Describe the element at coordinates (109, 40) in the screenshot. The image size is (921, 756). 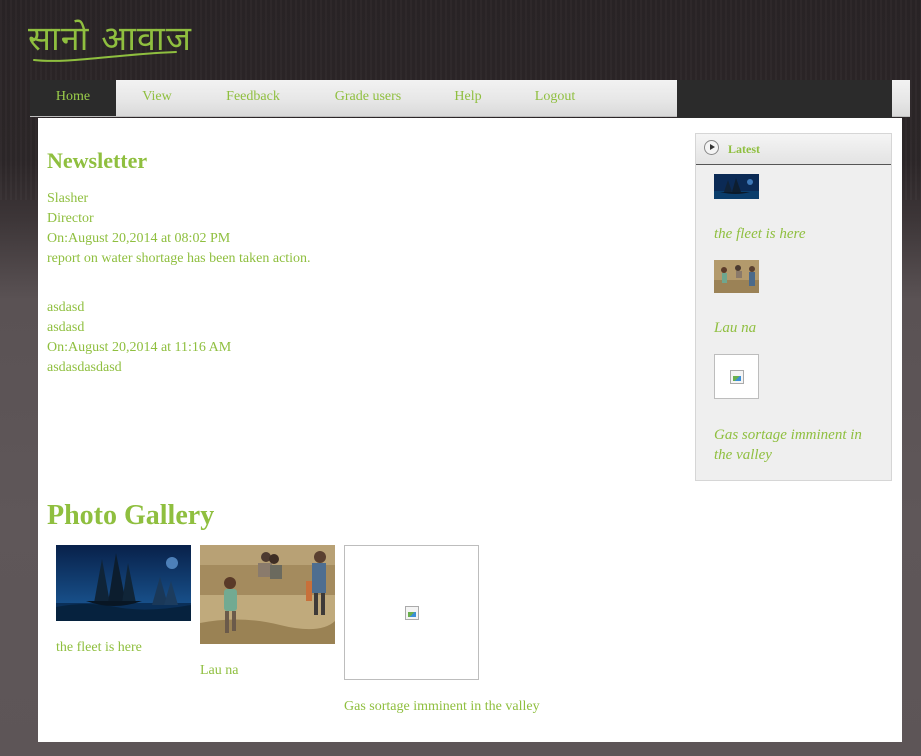
I see `site-logo: सानो आवाज` at that location.